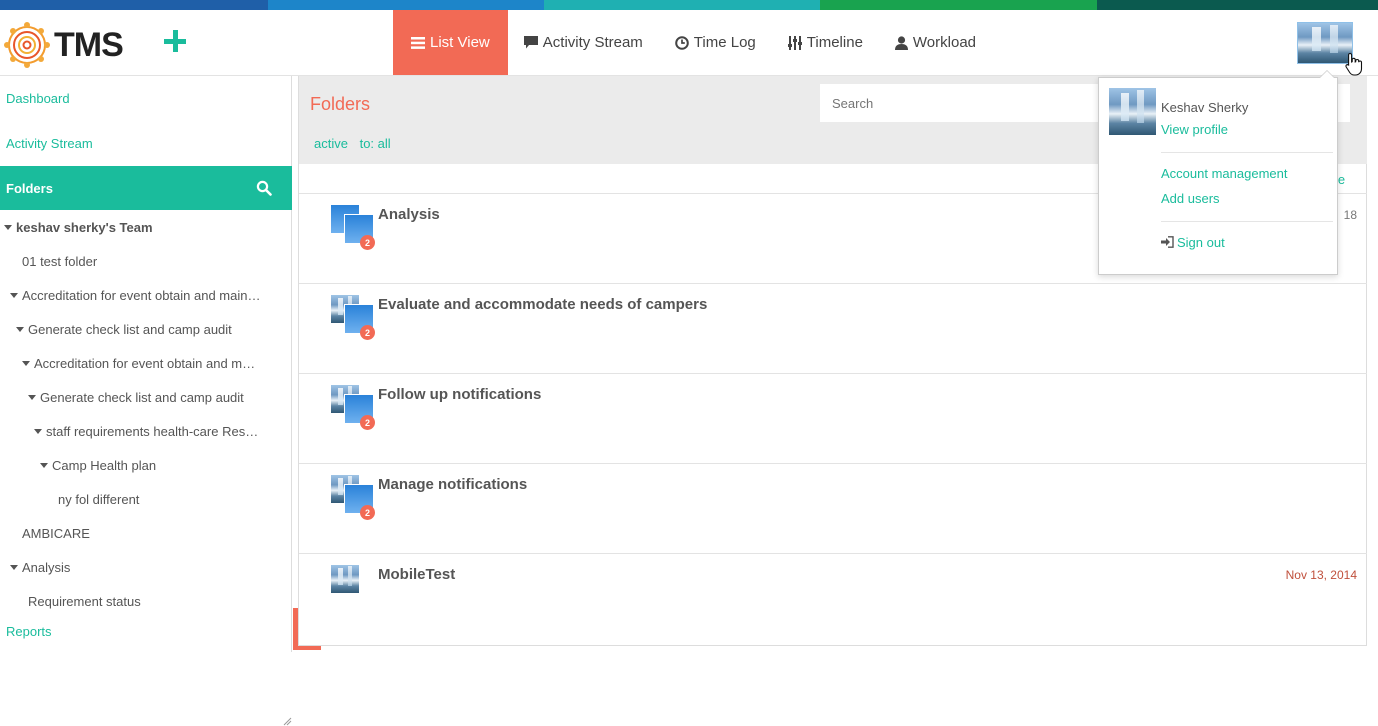 This screenshot has width=1378, height=726. I want to click on sidebar-item-dashboard: Dashboard, so click(38, 98).